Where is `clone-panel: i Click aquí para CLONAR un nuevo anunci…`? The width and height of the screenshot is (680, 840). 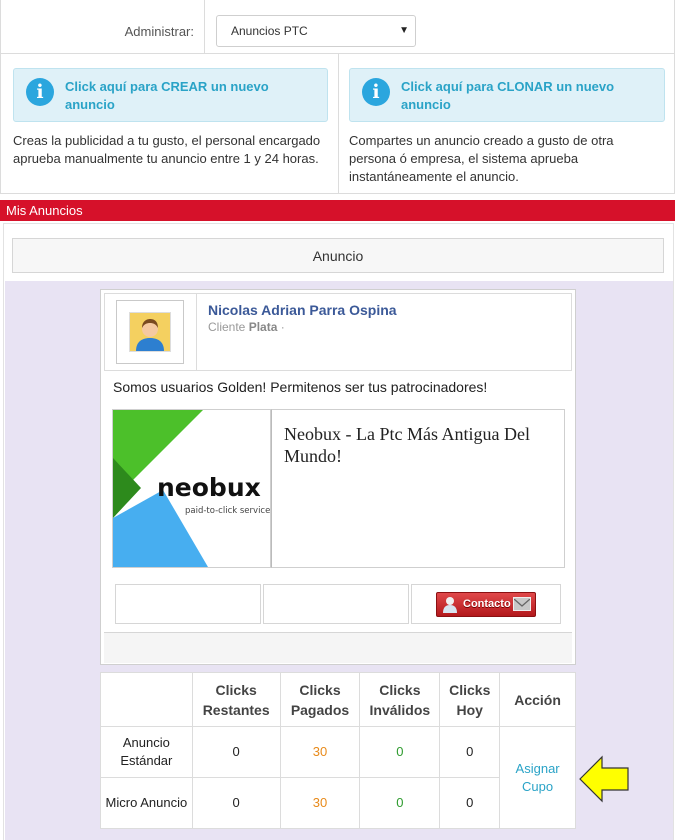
clone-panel: i Click aquí para CLONAR un nuevo anunci… is located at coordinates (506, 123).